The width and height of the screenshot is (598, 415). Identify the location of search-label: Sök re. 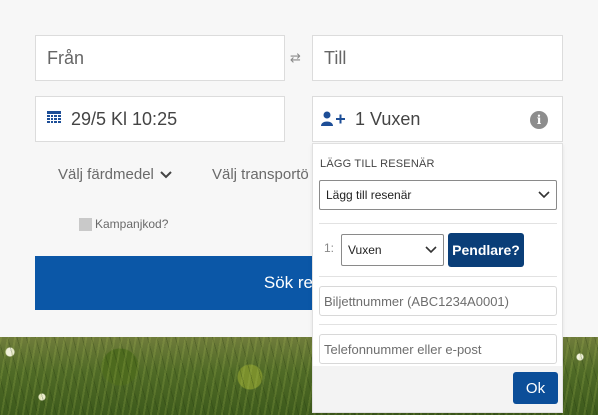
(287, 282).